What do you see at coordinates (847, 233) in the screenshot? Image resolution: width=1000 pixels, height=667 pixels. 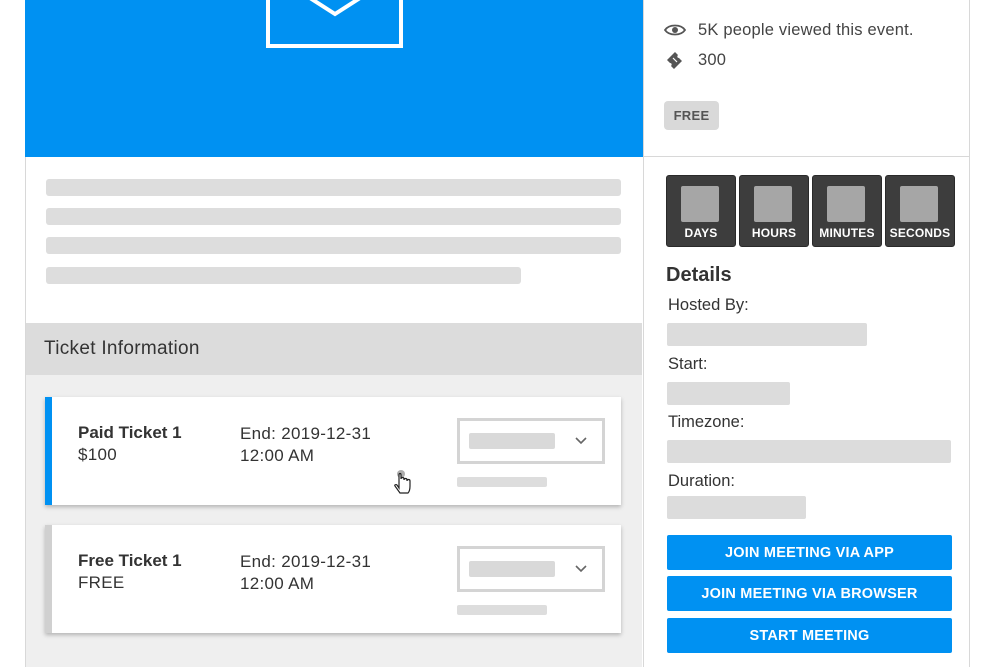 I see `countdown-label: MINUTES` at bounding box center [847, 233].